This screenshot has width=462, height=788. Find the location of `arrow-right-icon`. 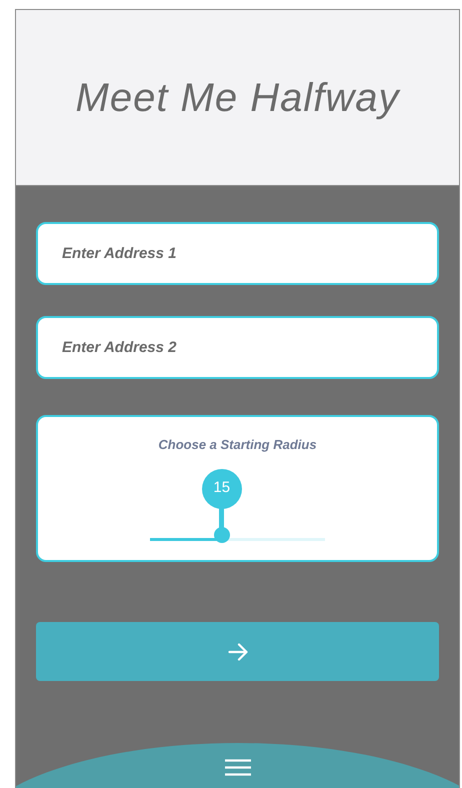

arrow-right-icon is located at coordinates (238, 651).